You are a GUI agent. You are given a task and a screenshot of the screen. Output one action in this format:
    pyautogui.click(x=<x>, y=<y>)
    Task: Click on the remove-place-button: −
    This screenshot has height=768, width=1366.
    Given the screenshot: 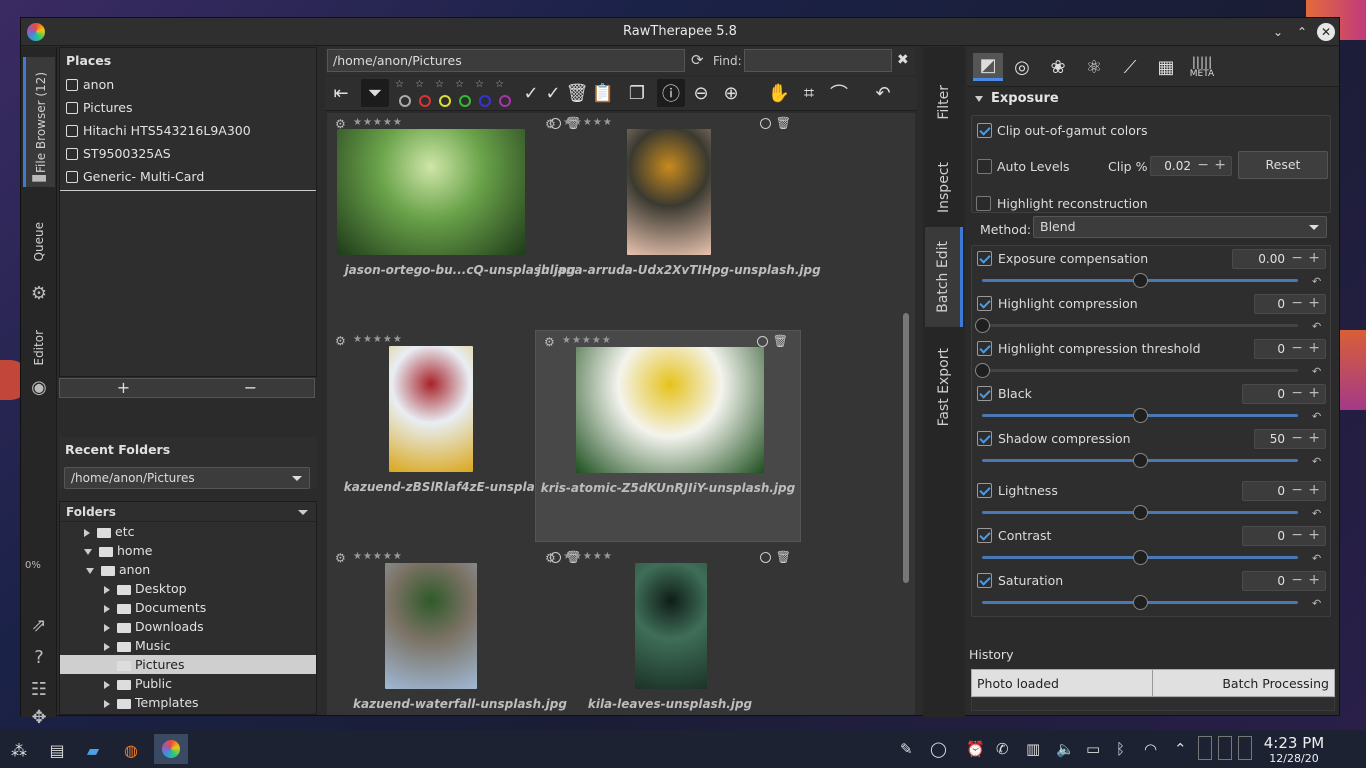 What is the action you would take?
    pyautogui.click(x=250, y=388)
    